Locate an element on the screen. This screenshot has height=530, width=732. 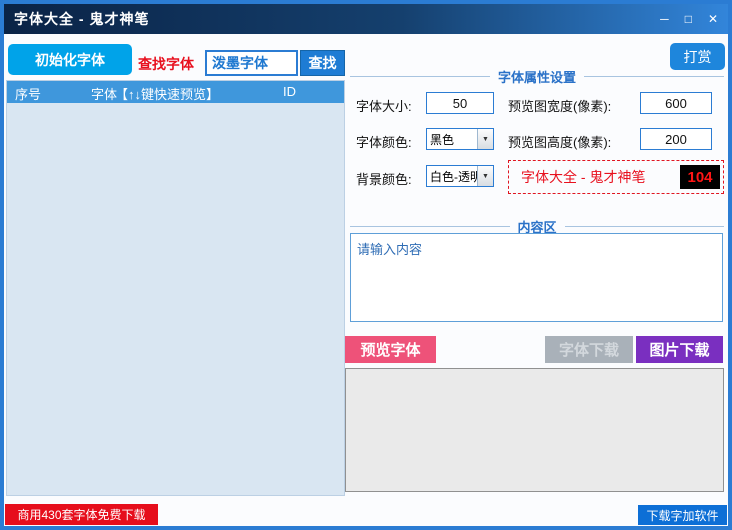
bg-color-label: 背景颜色: is located at coordinates (384, 179).